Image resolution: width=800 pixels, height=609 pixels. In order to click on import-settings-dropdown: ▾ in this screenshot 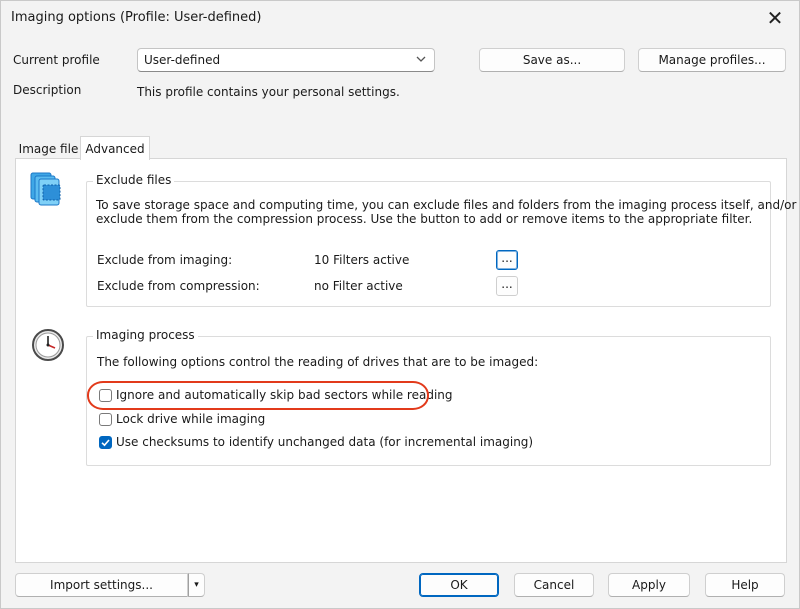, I will do `click(196, 585)`.